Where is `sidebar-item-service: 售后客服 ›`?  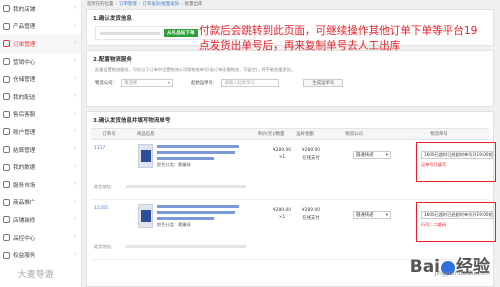
sidebar-item-service: 售后客服 › is located at coordinates (40, 115).